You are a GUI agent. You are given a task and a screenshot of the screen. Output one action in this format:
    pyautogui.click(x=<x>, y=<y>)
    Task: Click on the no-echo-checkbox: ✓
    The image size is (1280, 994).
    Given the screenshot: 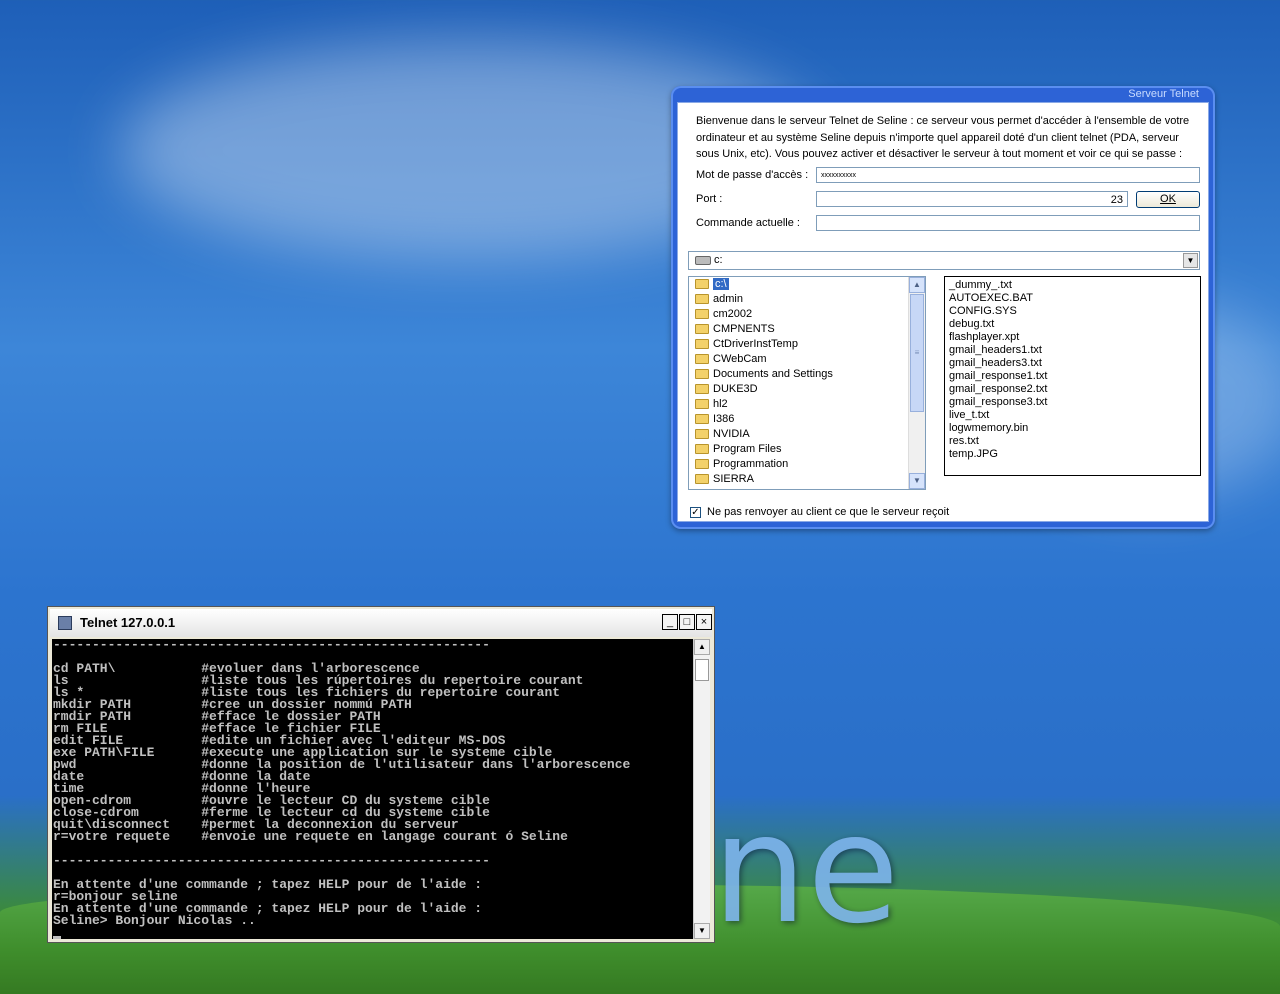 What is the action you would take?
    pyautogui.click(x=695, y=512)
    